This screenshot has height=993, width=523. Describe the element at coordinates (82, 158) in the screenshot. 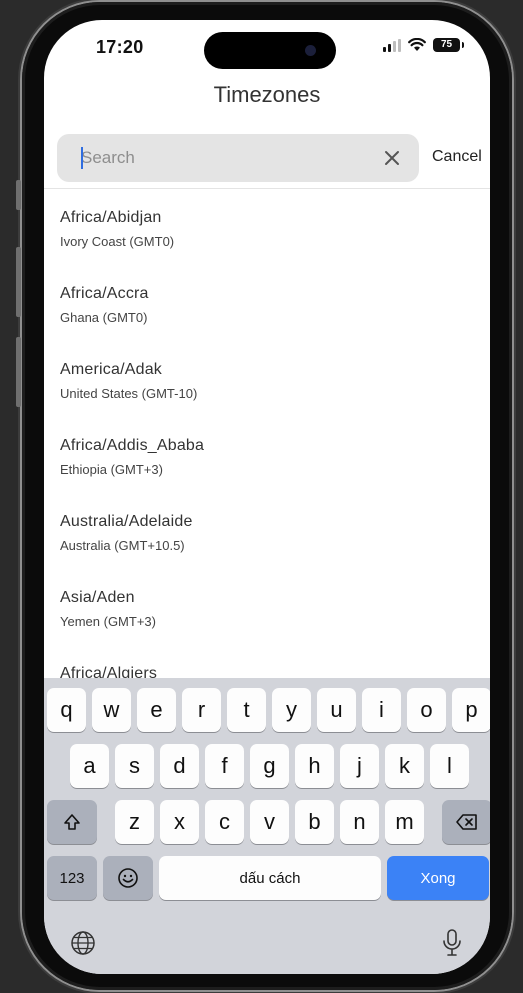

I see `text-caret` at that location.